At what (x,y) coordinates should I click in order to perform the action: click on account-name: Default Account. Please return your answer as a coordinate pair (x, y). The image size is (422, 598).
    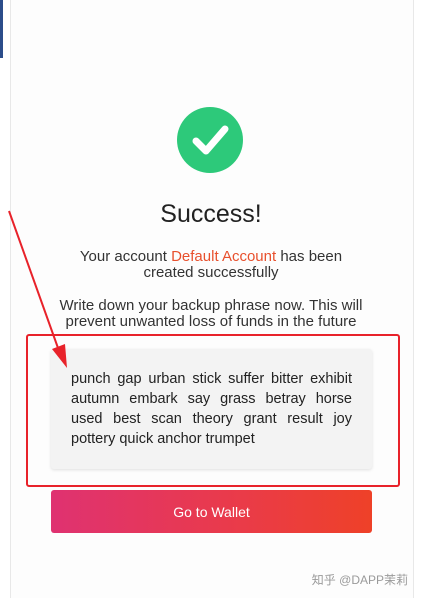
    Looking at the image, I should click on (224, 256).